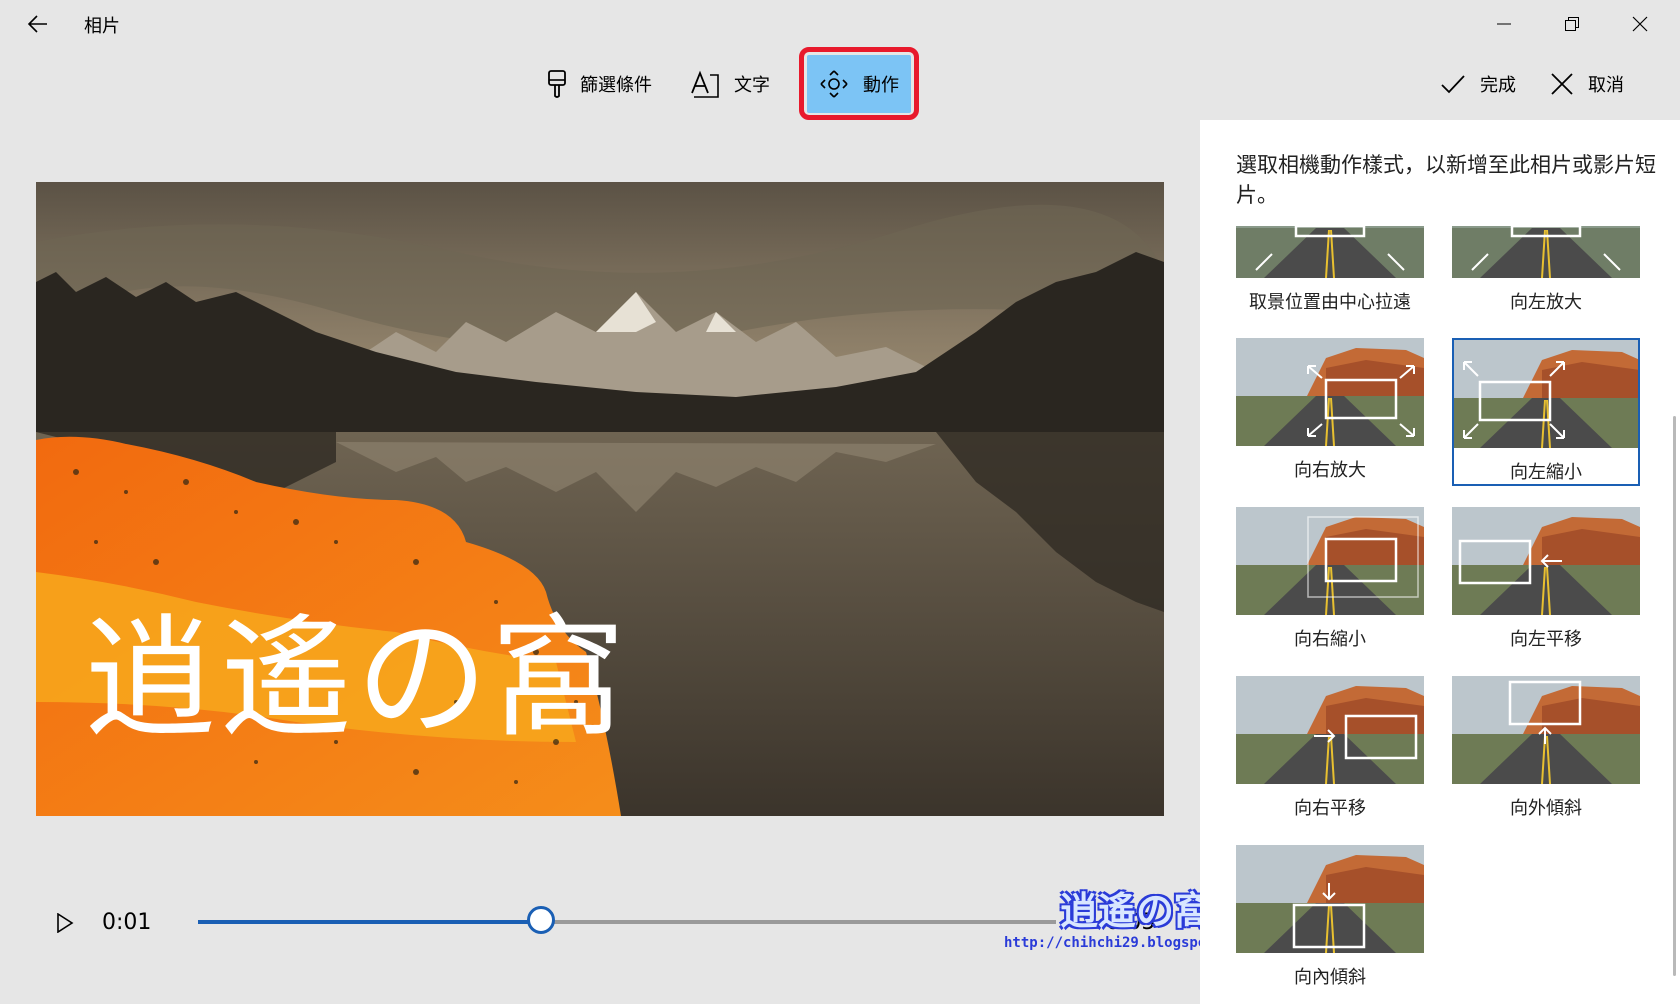 The width and height of the screenshot is (1680, 1004). I want to click on minimize-icon, so click(1504, 24).